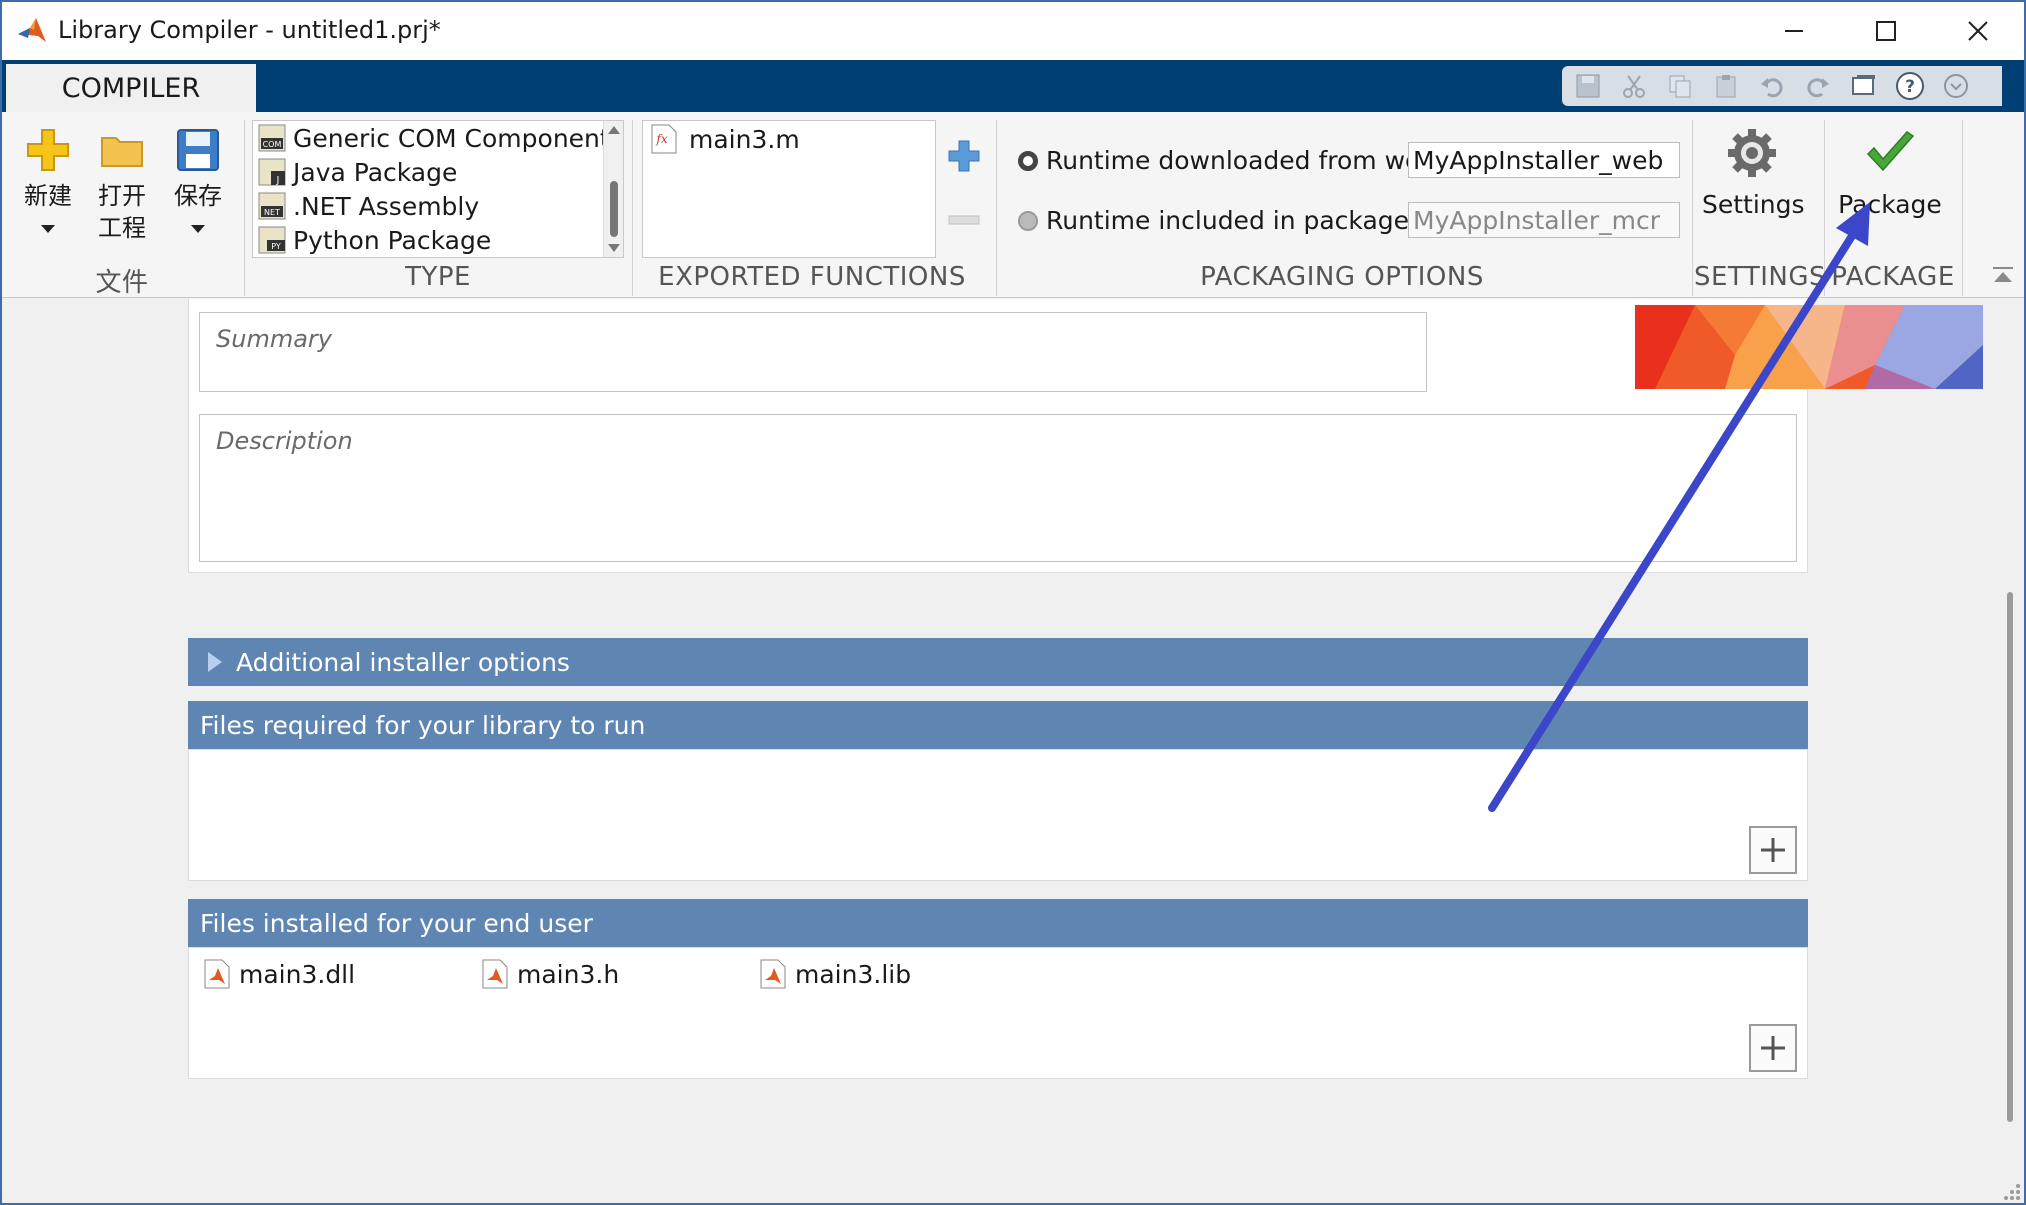  I want to click on web-installer-name-field: MyAppInstaller_web, so click(1544, 160).